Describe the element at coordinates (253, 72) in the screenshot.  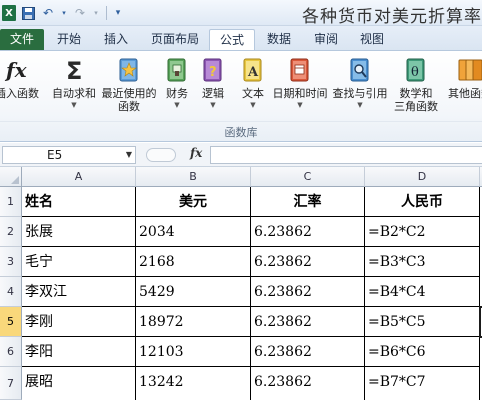
I see `svg-text: A` at that location.